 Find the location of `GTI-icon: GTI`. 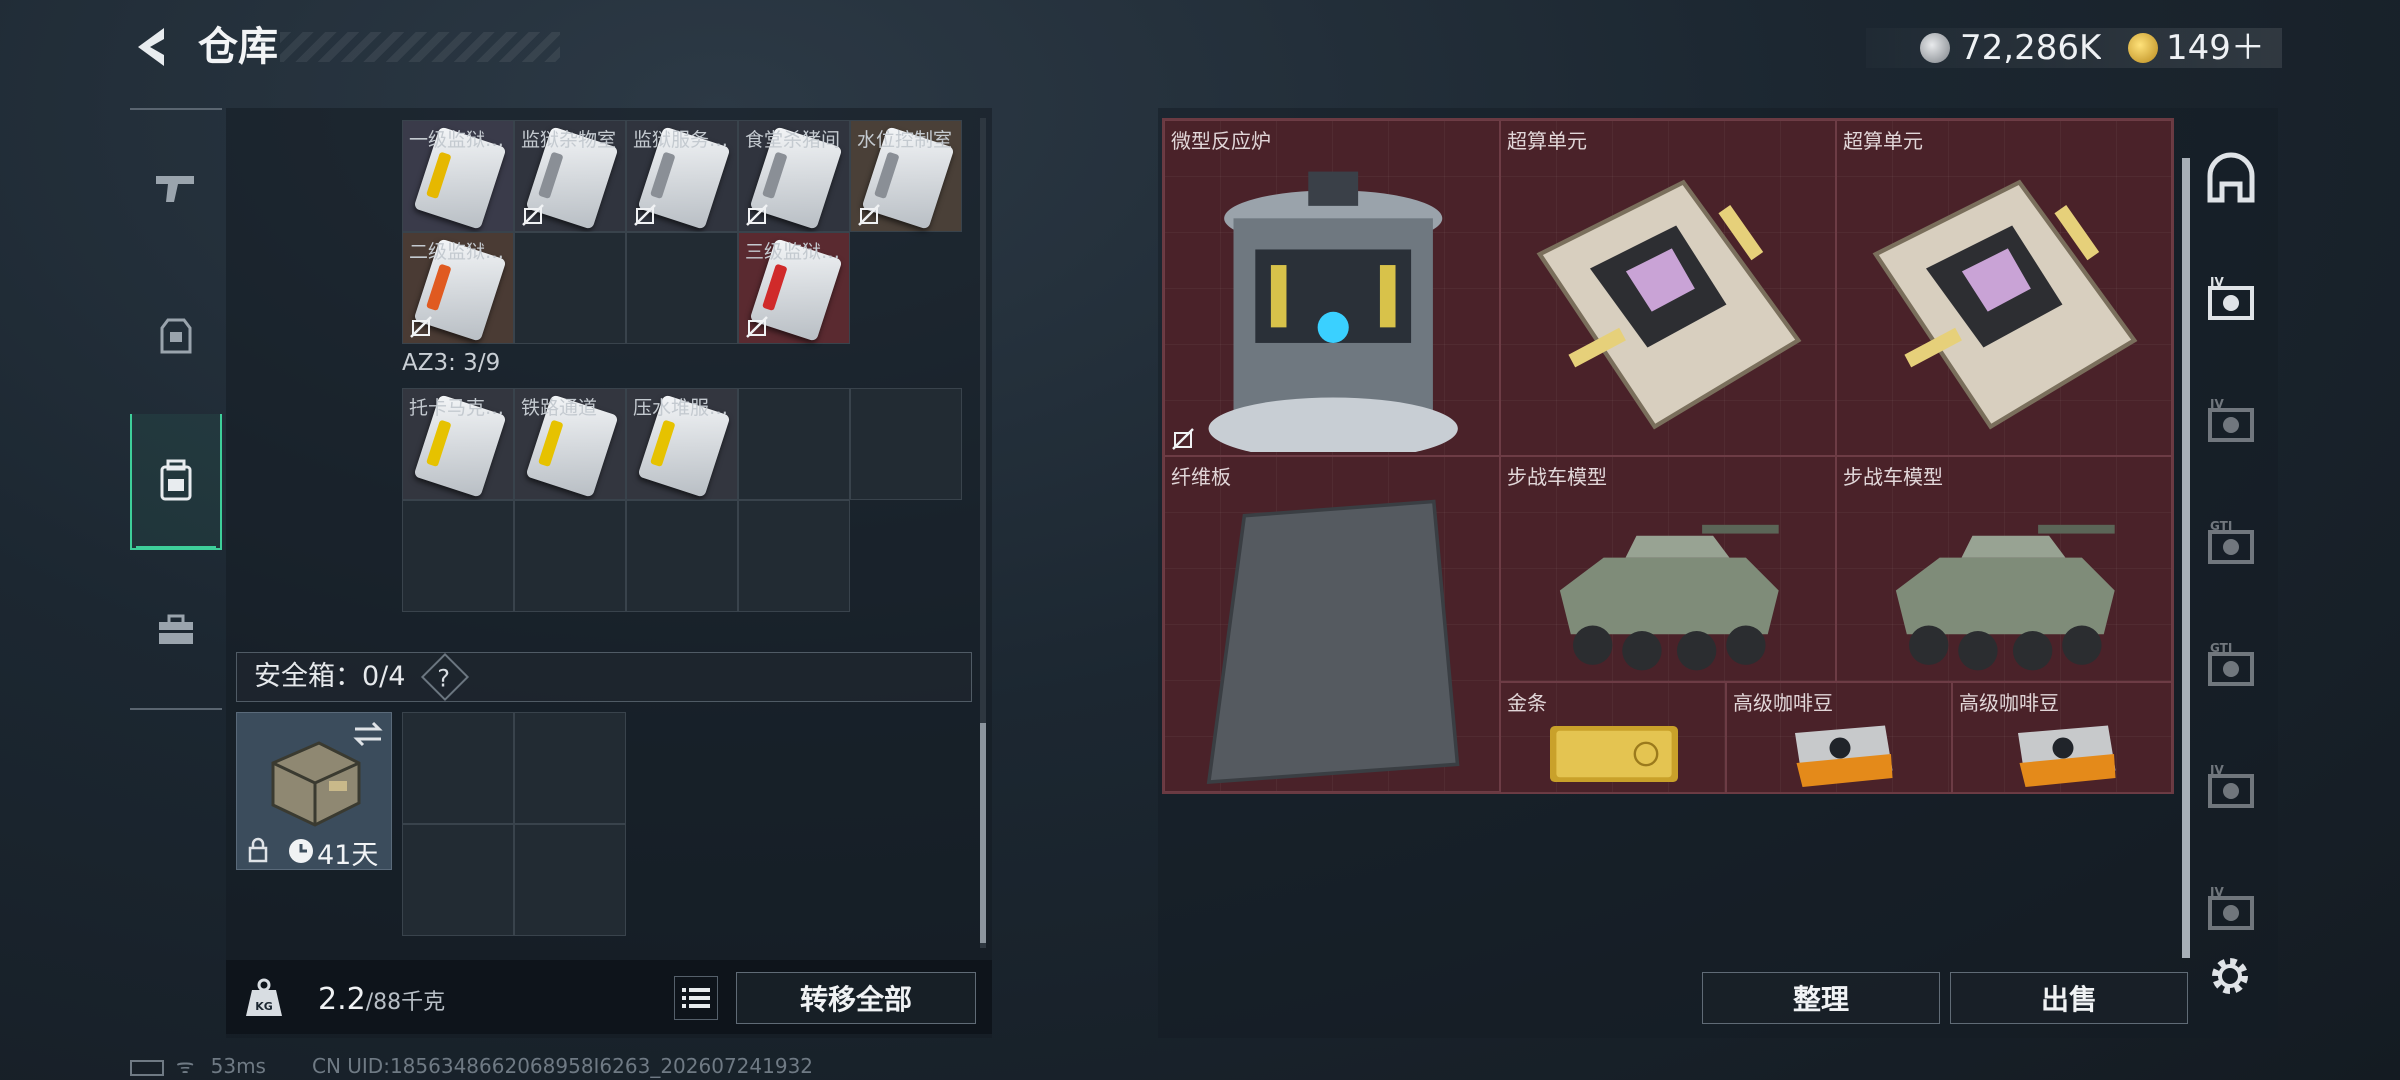

GTI-icon: GTI is located at coordinates (2231, 541).